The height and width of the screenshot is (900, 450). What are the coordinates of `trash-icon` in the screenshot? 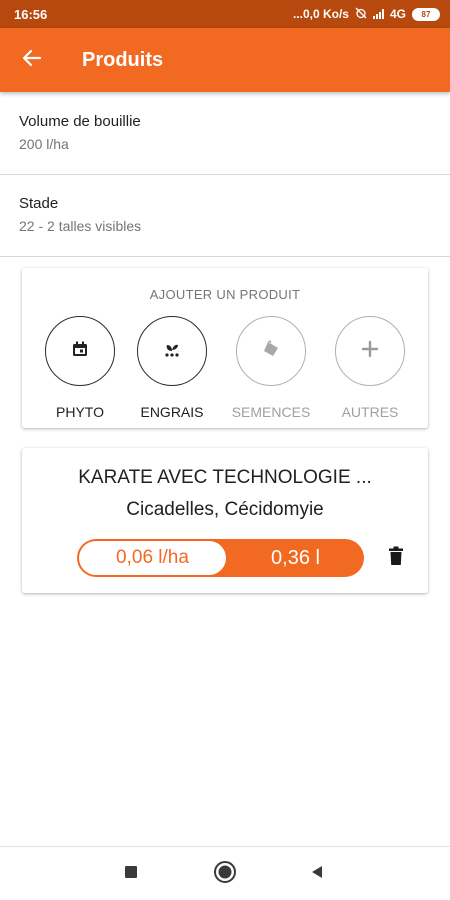 It's located at (396, 558).